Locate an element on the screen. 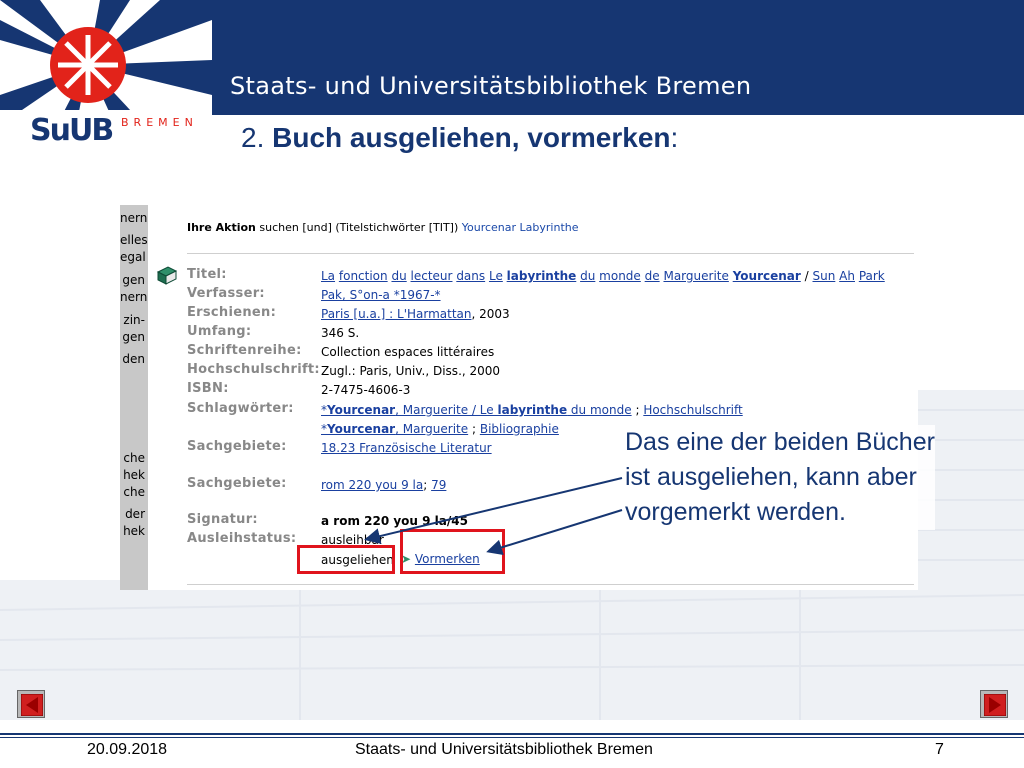 Image resolution: width=1024 pixels, height=768 pixels. logo-bremen-text: BREMEN is located at coordinates (159, 122).